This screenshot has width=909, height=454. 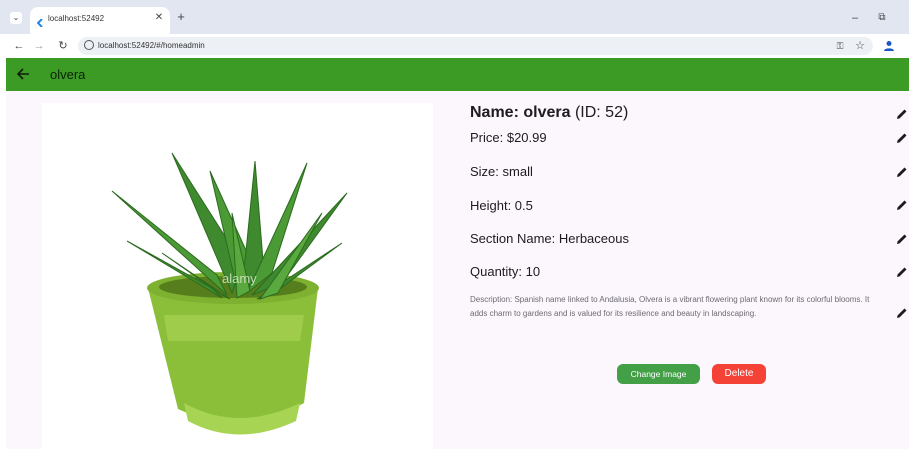 I want to click on edit-section-icon, so click(x=902, y=239).